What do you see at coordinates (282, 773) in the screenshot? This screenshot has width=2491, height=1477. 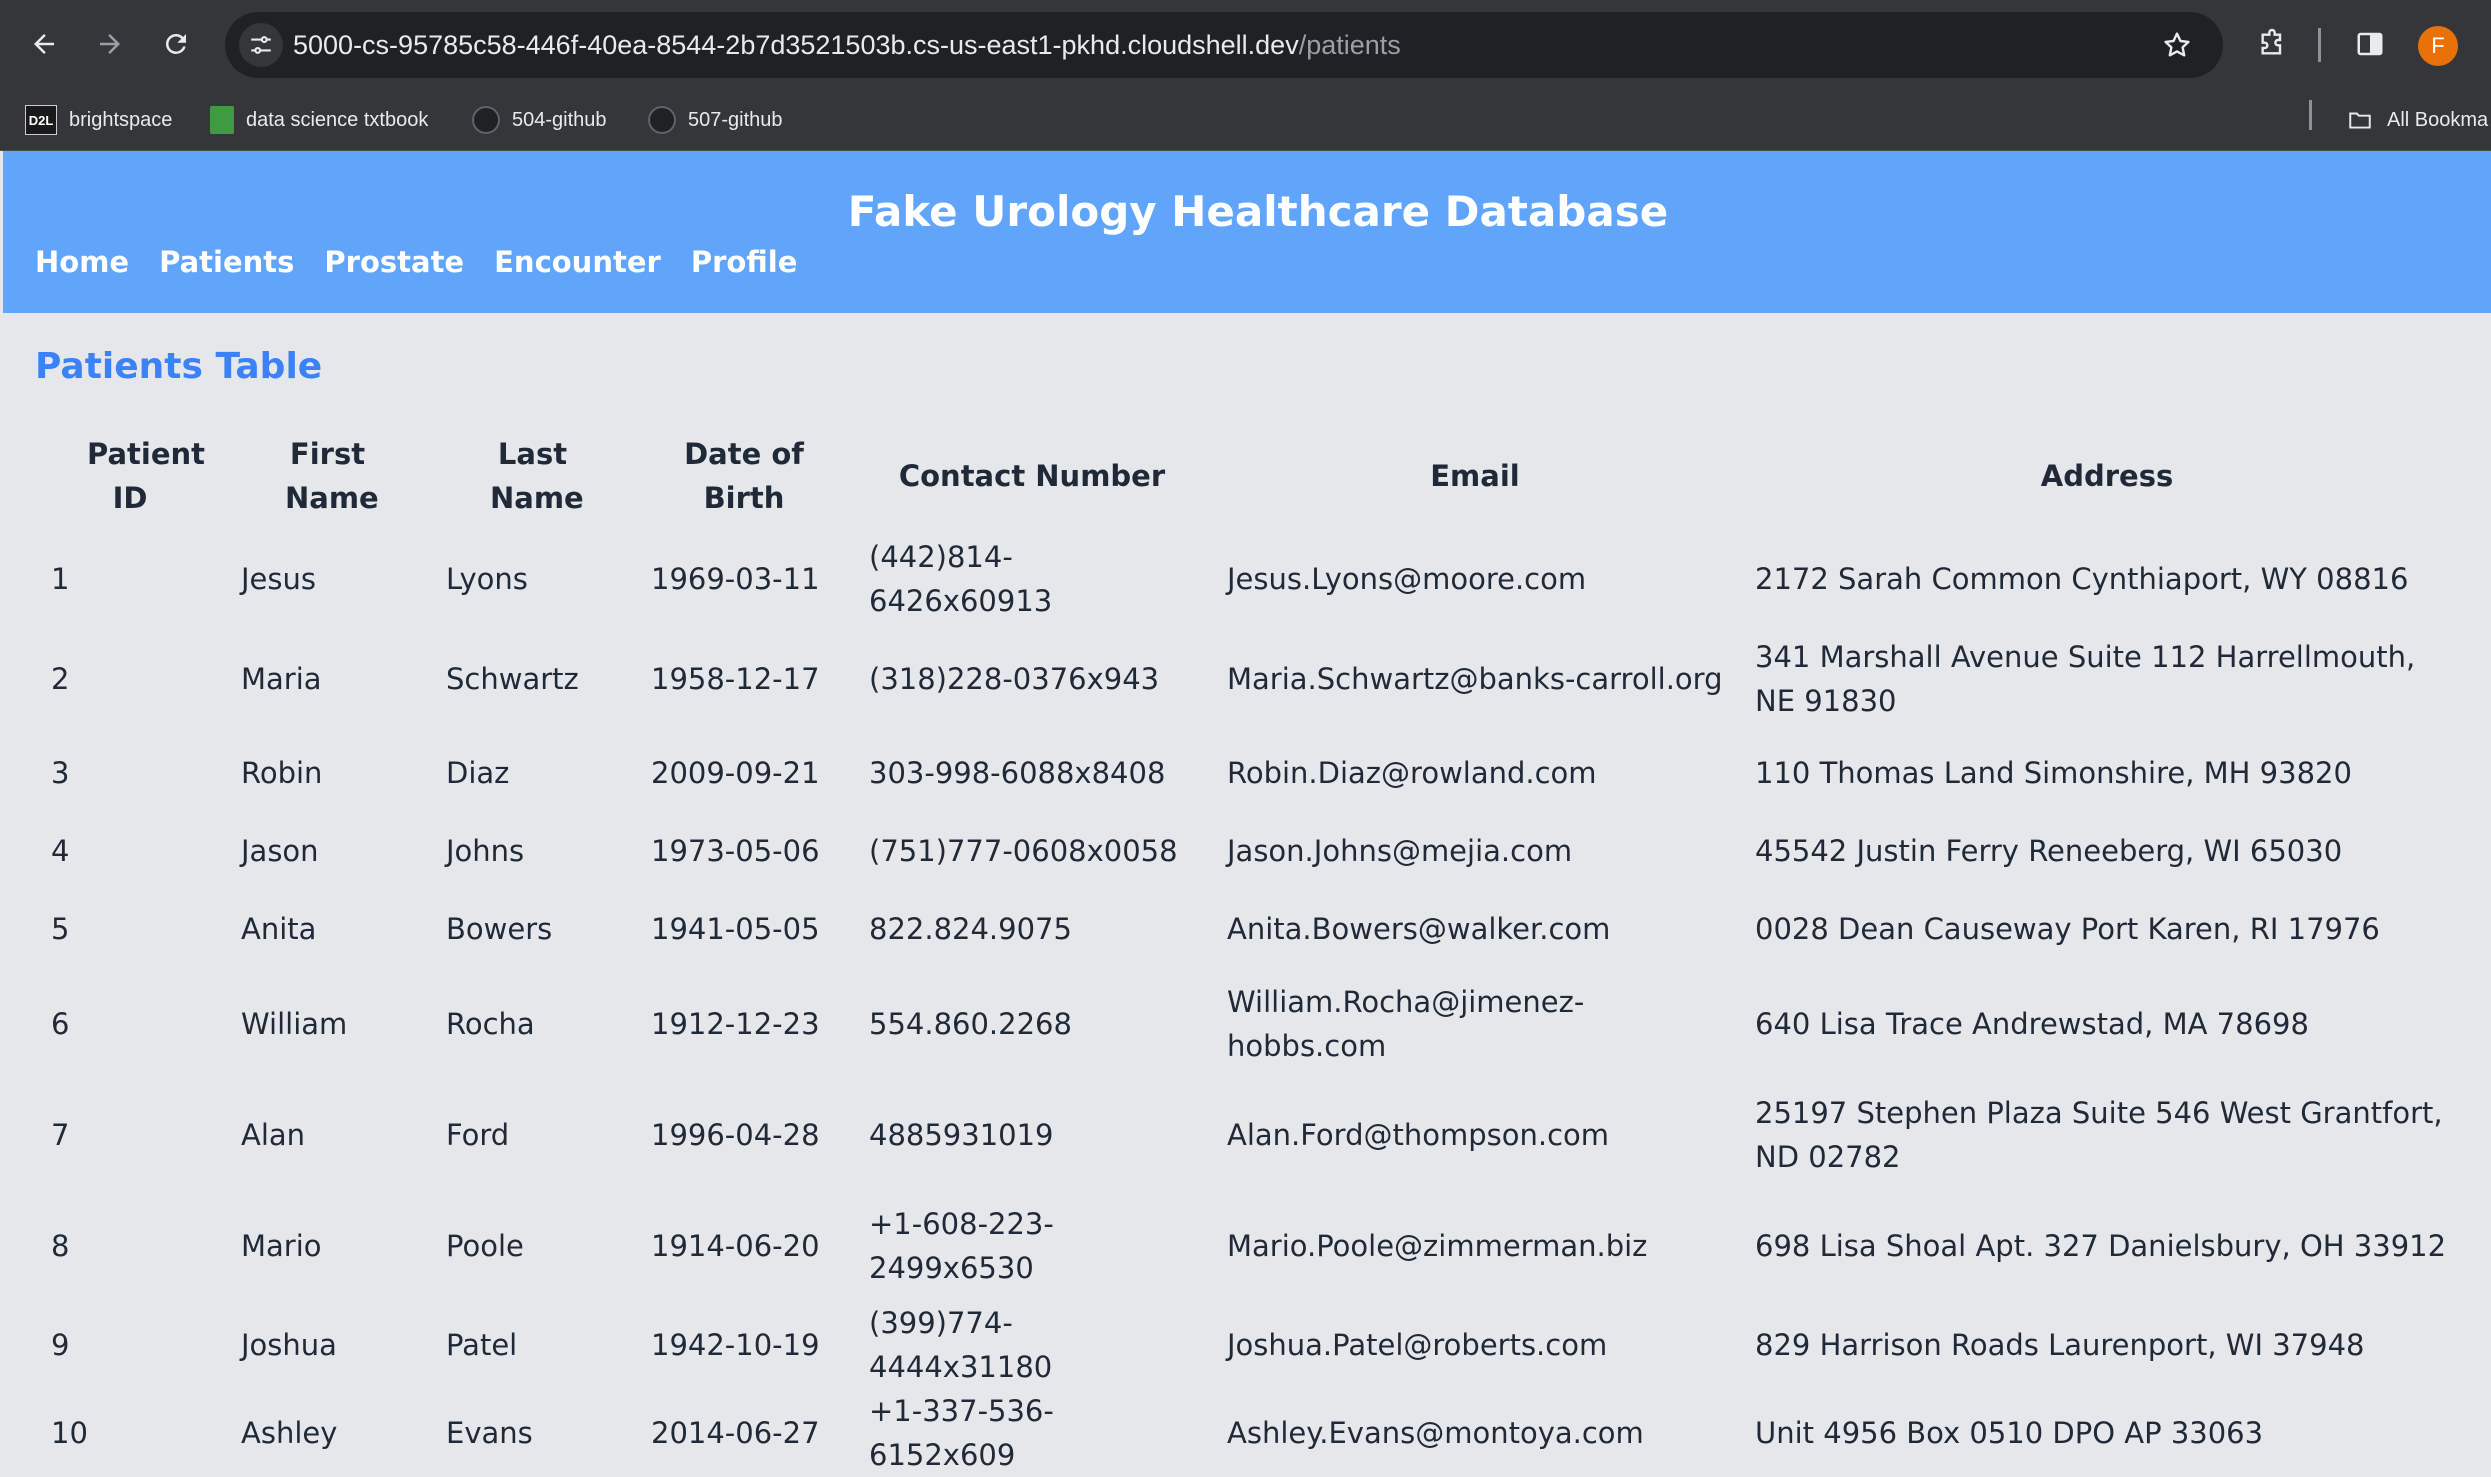 I see `cell-first-name: Robin` at bounding box center [282, 773].